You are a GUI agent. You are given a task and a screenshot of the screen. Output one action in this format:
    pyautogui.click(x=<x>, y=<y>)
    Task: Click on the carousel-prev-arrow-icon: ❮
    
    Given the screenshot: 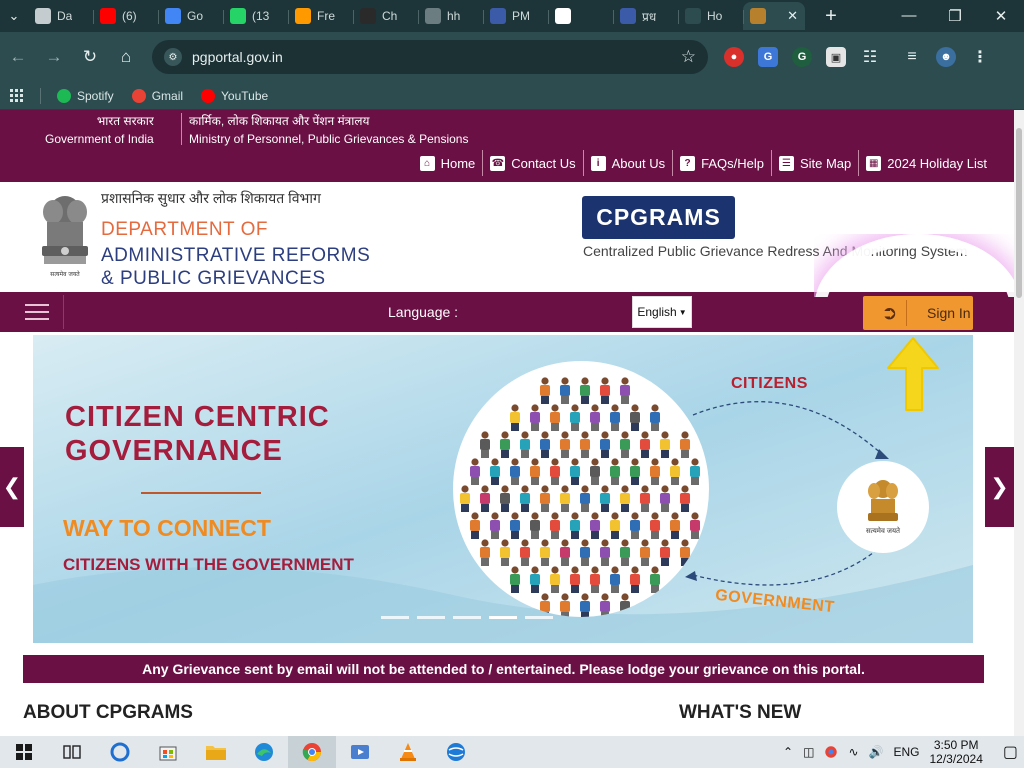 What is the action you would take?
    pyautogui.click(x=12, y=487)
    